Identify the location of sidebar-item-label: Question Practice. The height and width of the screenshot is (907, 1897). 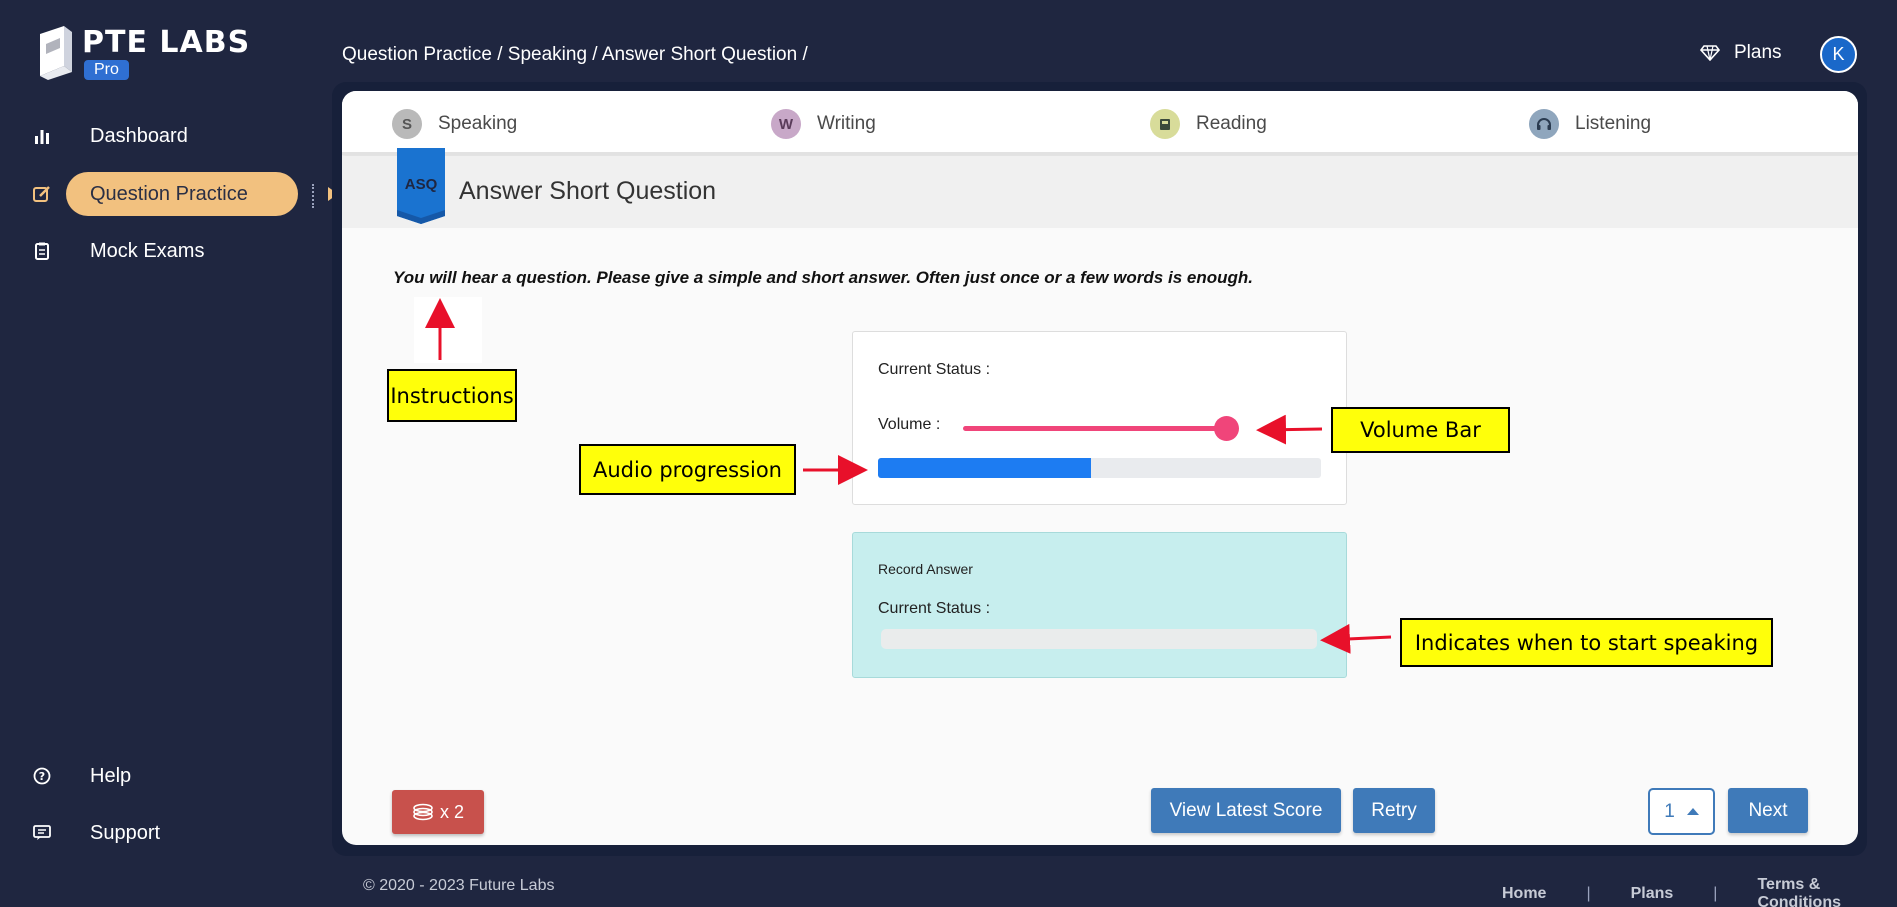
(169, 193).